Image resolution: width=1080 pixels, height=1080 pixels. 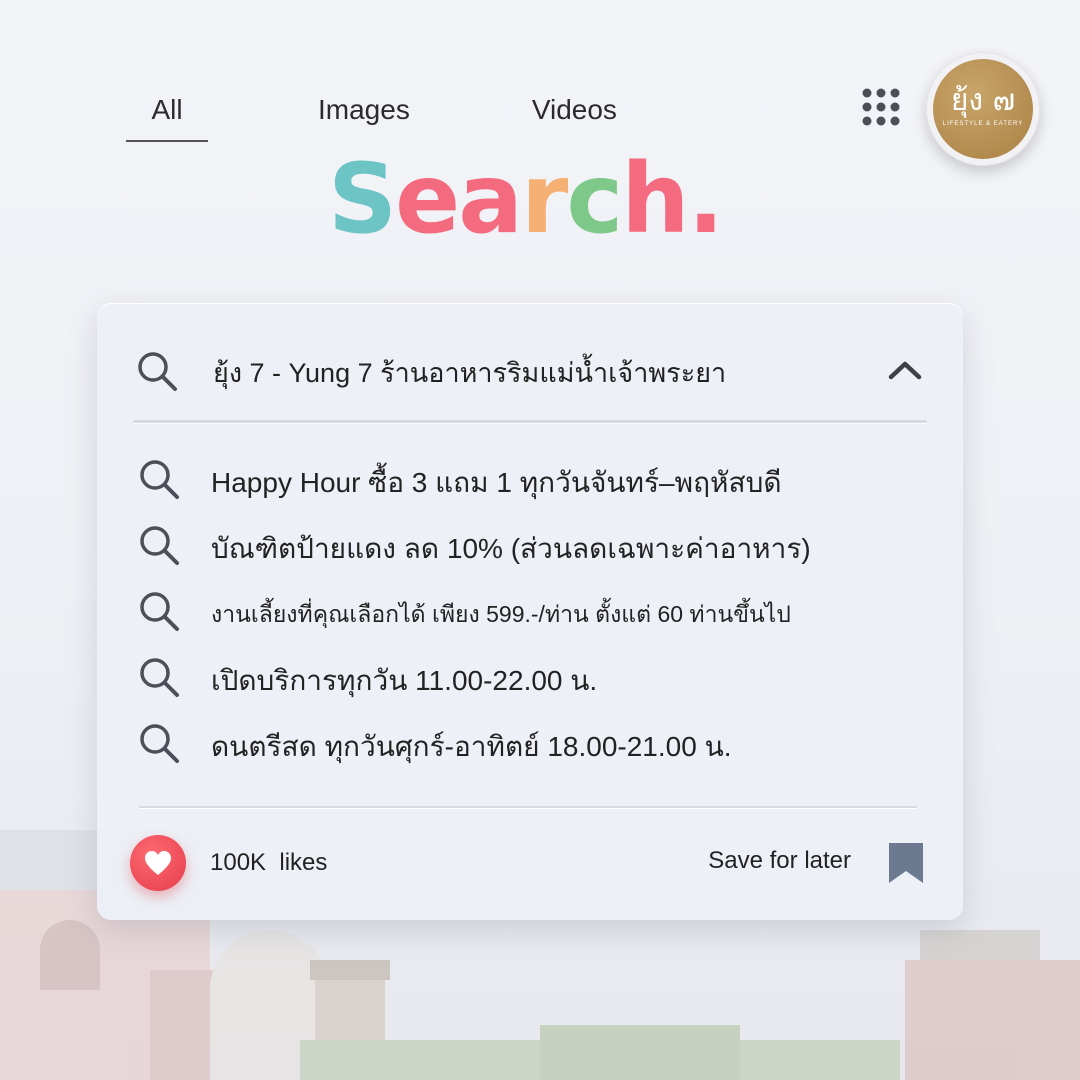 I want to click on search-heading-letter: ., so click(x=705, y=199).